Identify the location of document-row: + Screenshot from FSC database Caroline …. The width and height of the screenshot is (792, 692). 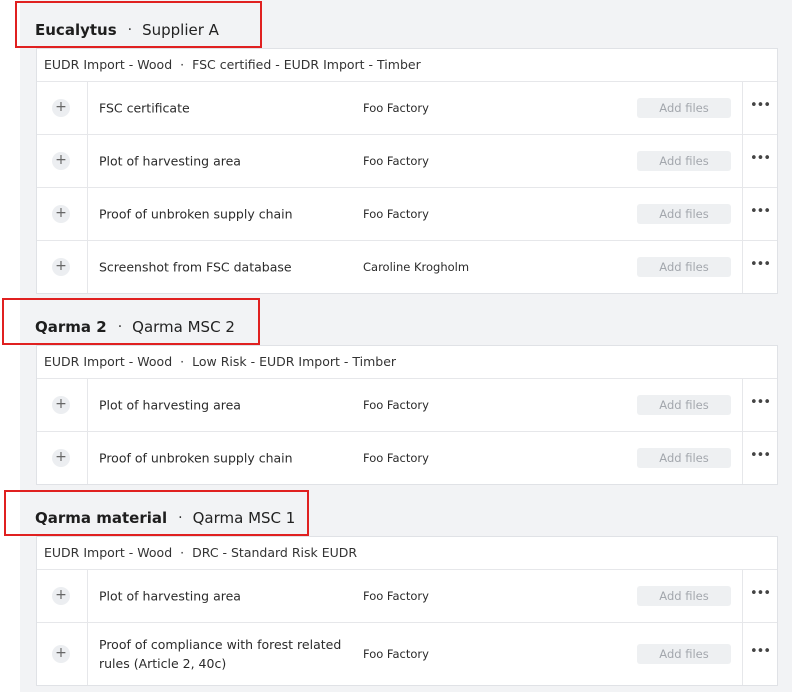
(407, 267).